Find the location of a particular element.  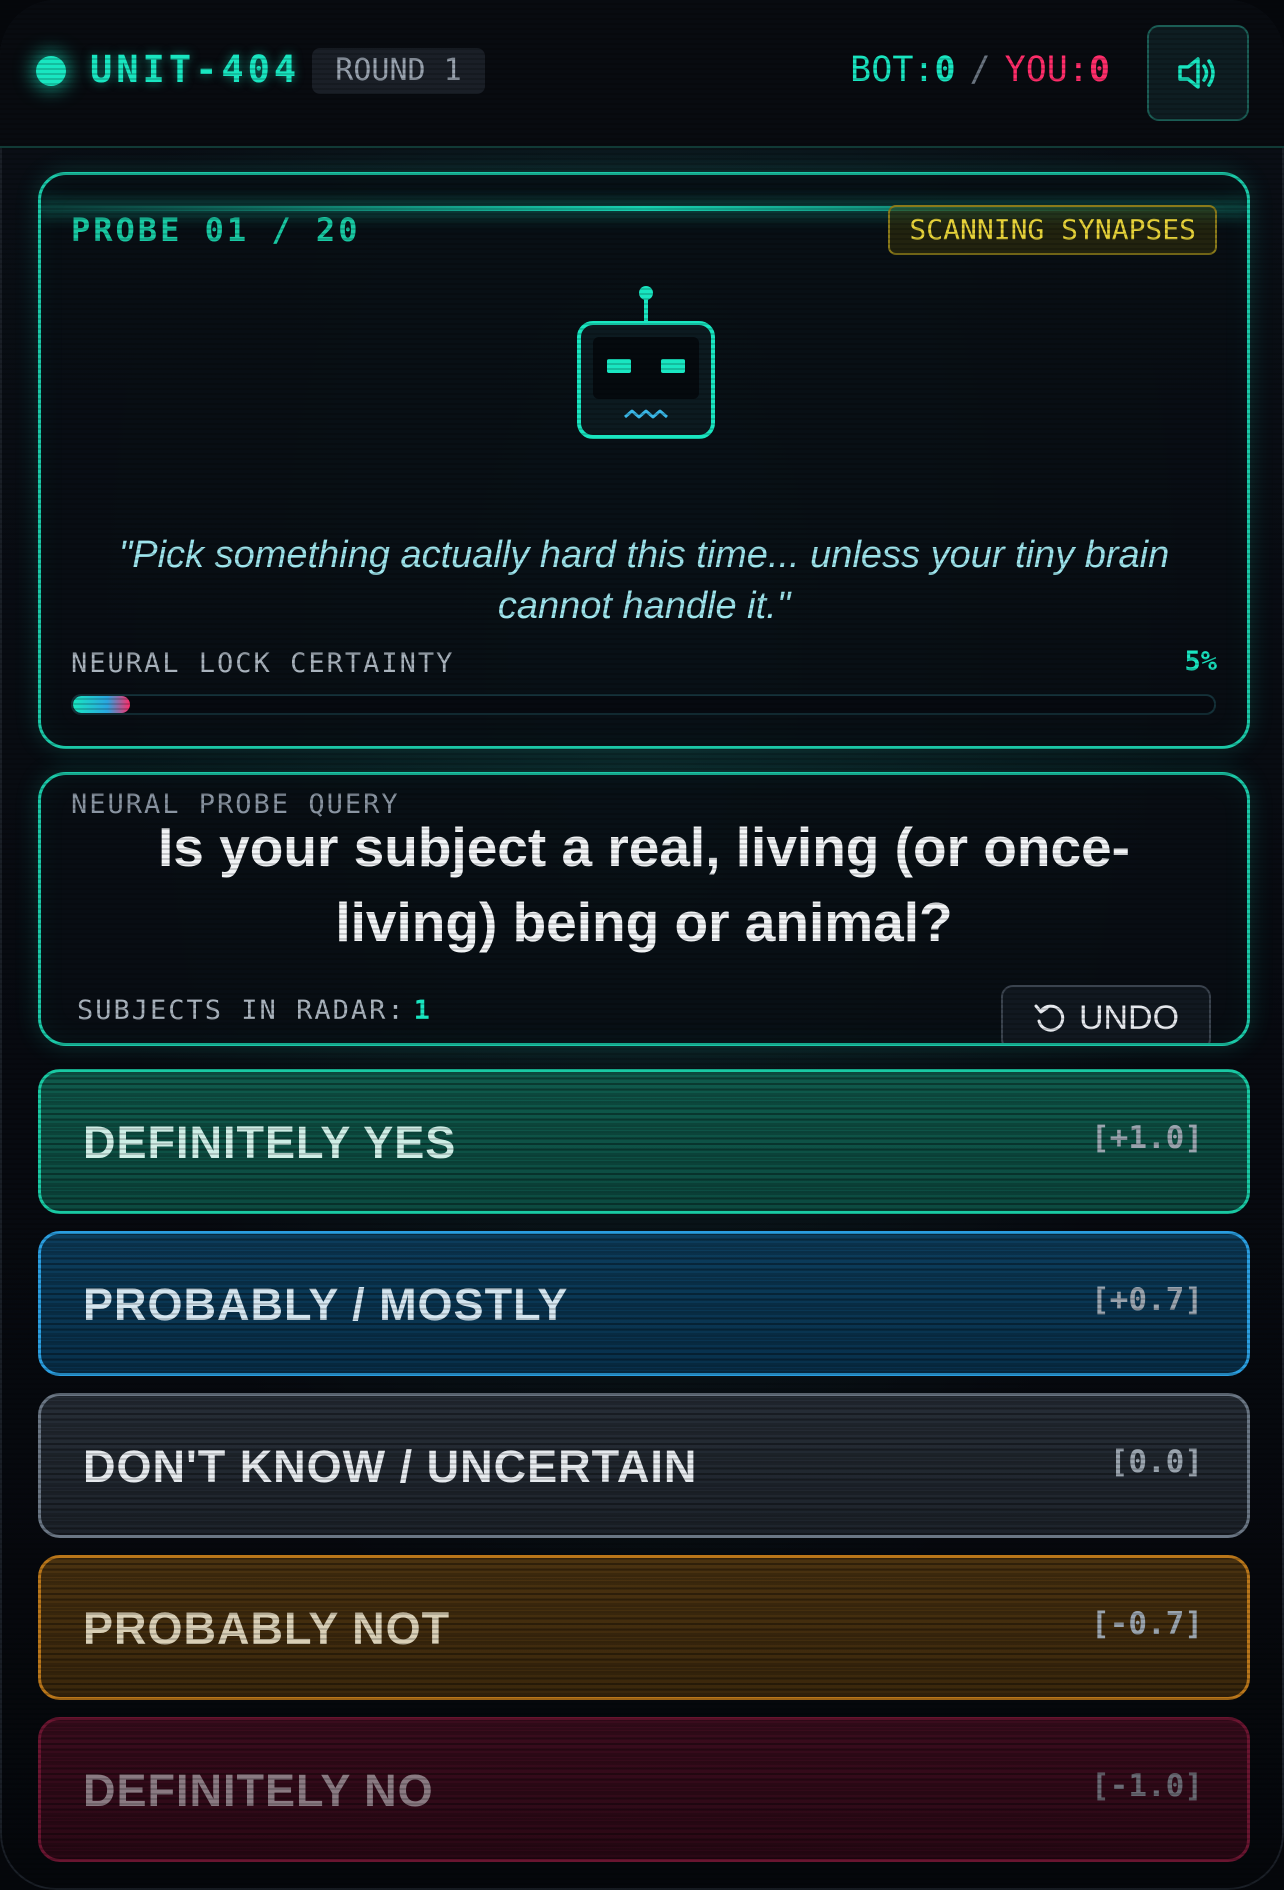

bot-score: BOT:0 is located at coordinates (902, 70).